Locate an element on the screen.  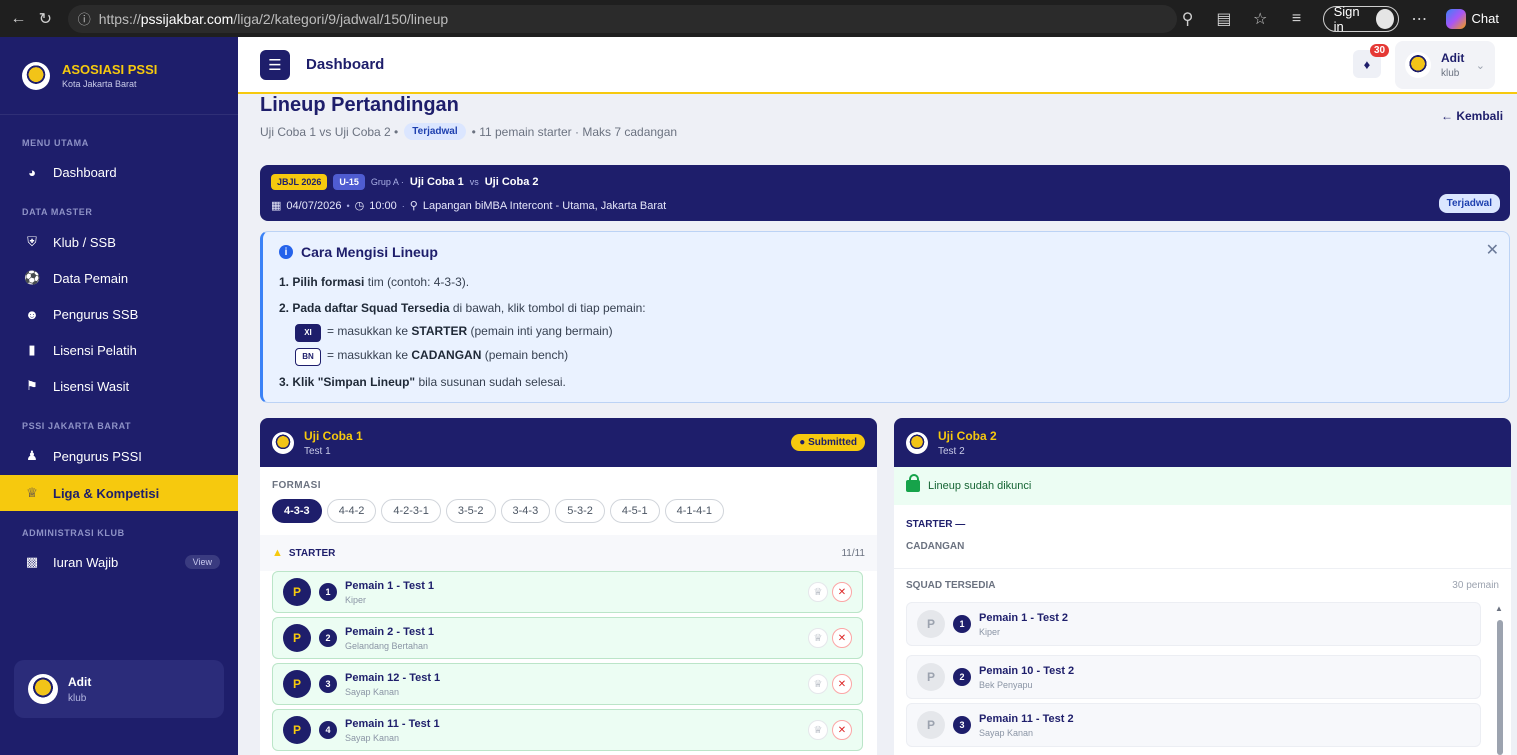
sidebar-item-klub: ⛨ Klub / SSB is located at coordinates (119, 242).